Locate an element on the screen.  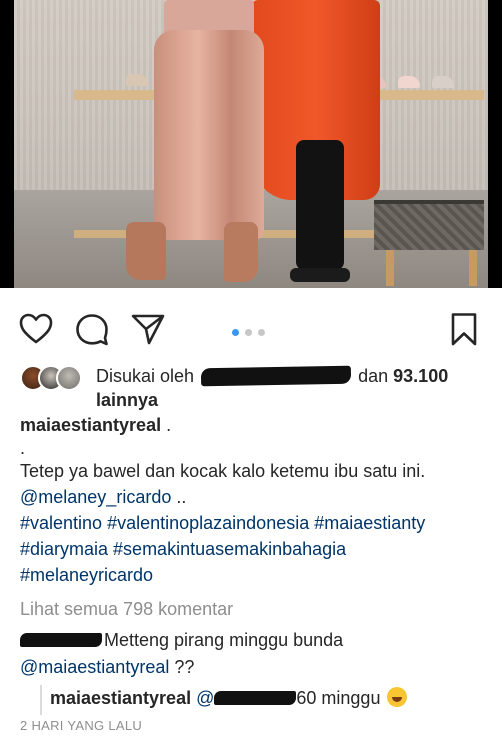
comment-suffix: ?? is located at coordinates (182, 667).